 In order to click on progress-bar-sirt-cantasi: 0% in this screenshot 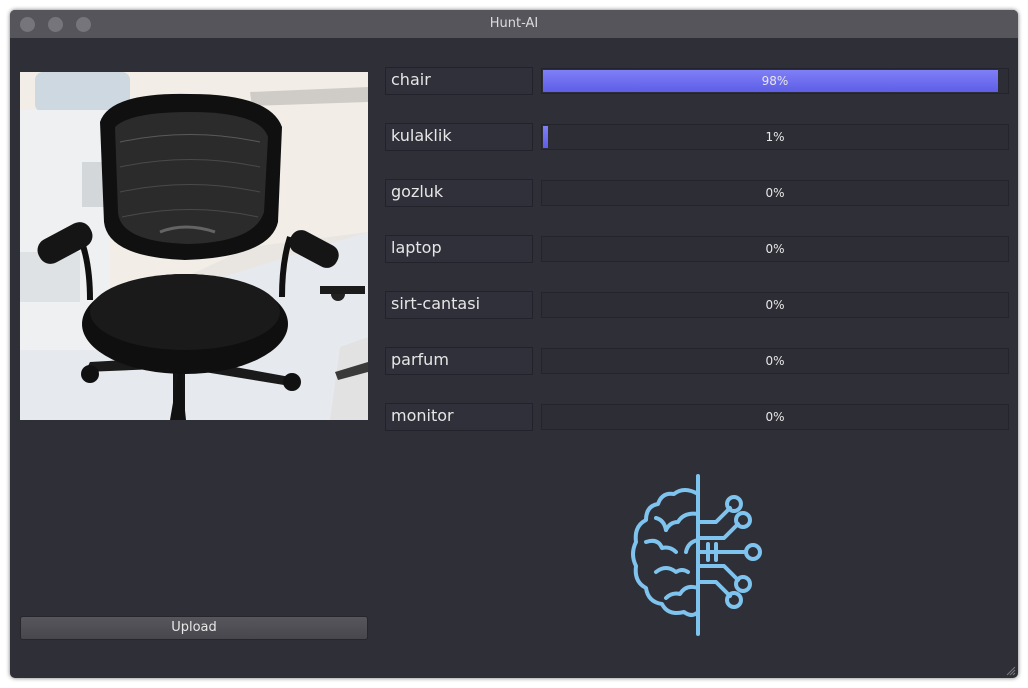, I will do `click(775, 305)`.